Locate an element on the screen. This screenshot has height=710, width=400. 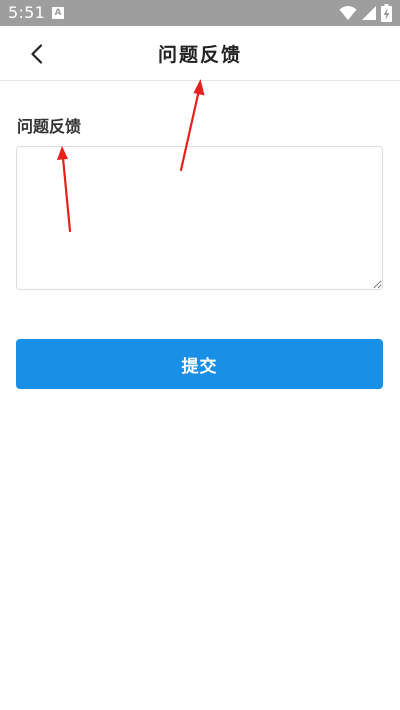
status-bar: 5:51 A is located at coordinates (200, 13).